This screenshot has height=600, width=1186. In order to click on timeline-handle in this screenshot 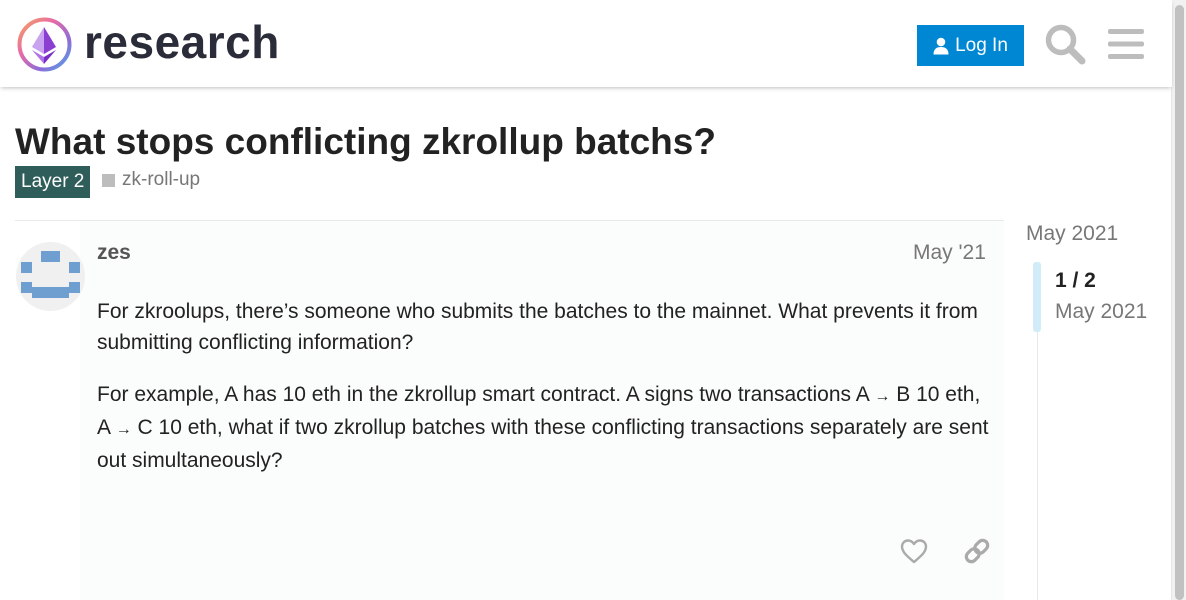, I will do `click(1037, 297)`.